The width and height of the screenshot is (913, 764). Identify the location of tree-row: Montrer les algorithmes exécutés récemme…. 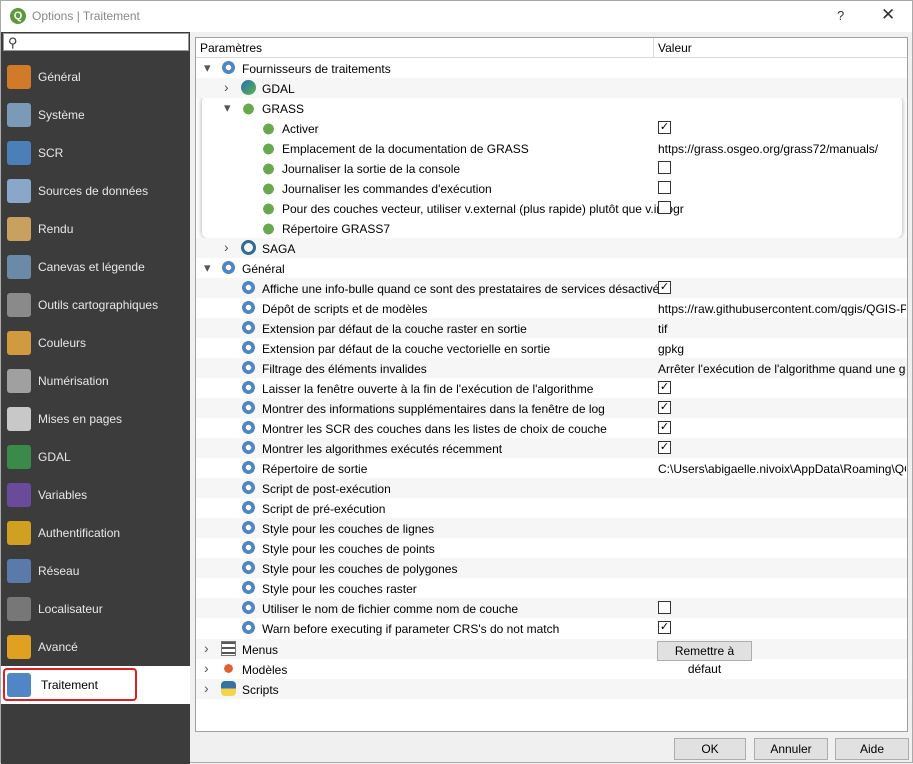
(551, 448).